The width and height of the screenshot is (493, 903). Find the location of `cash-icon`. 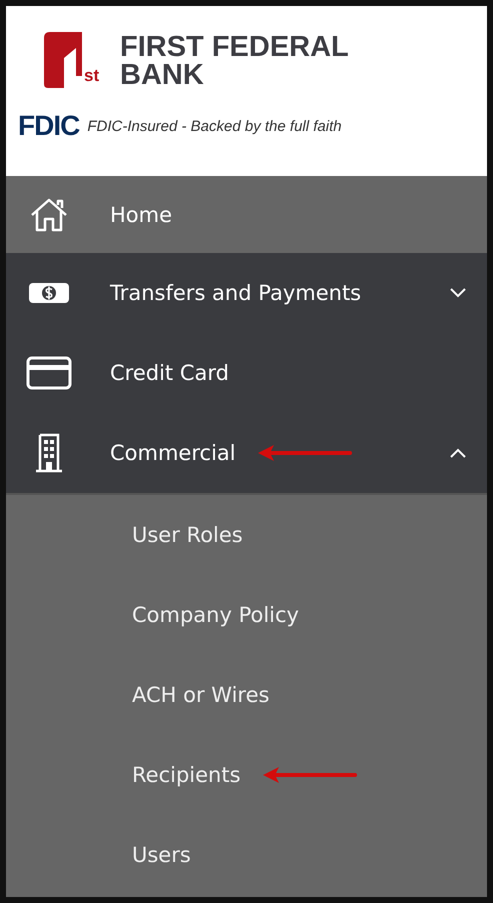

cash-icon is located at coordinates (49, 293).